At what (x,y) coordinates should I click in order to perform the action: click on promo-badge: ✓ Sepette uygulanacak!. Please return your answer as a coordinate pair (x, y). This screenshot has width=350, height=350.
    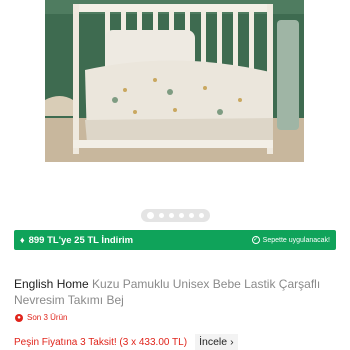
    Looking at the image, I should click on (290, 240).